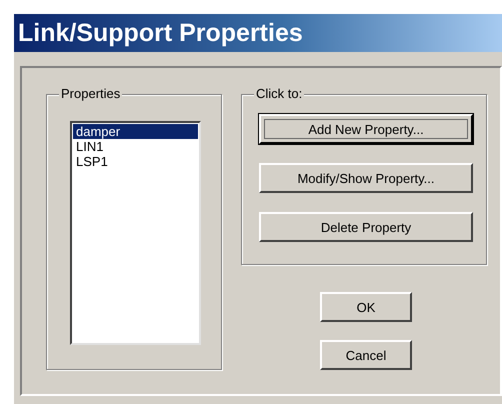 The width and height of the screenshot is (502, 404). I want to click on list-item: LSP1, so click(135, 161).